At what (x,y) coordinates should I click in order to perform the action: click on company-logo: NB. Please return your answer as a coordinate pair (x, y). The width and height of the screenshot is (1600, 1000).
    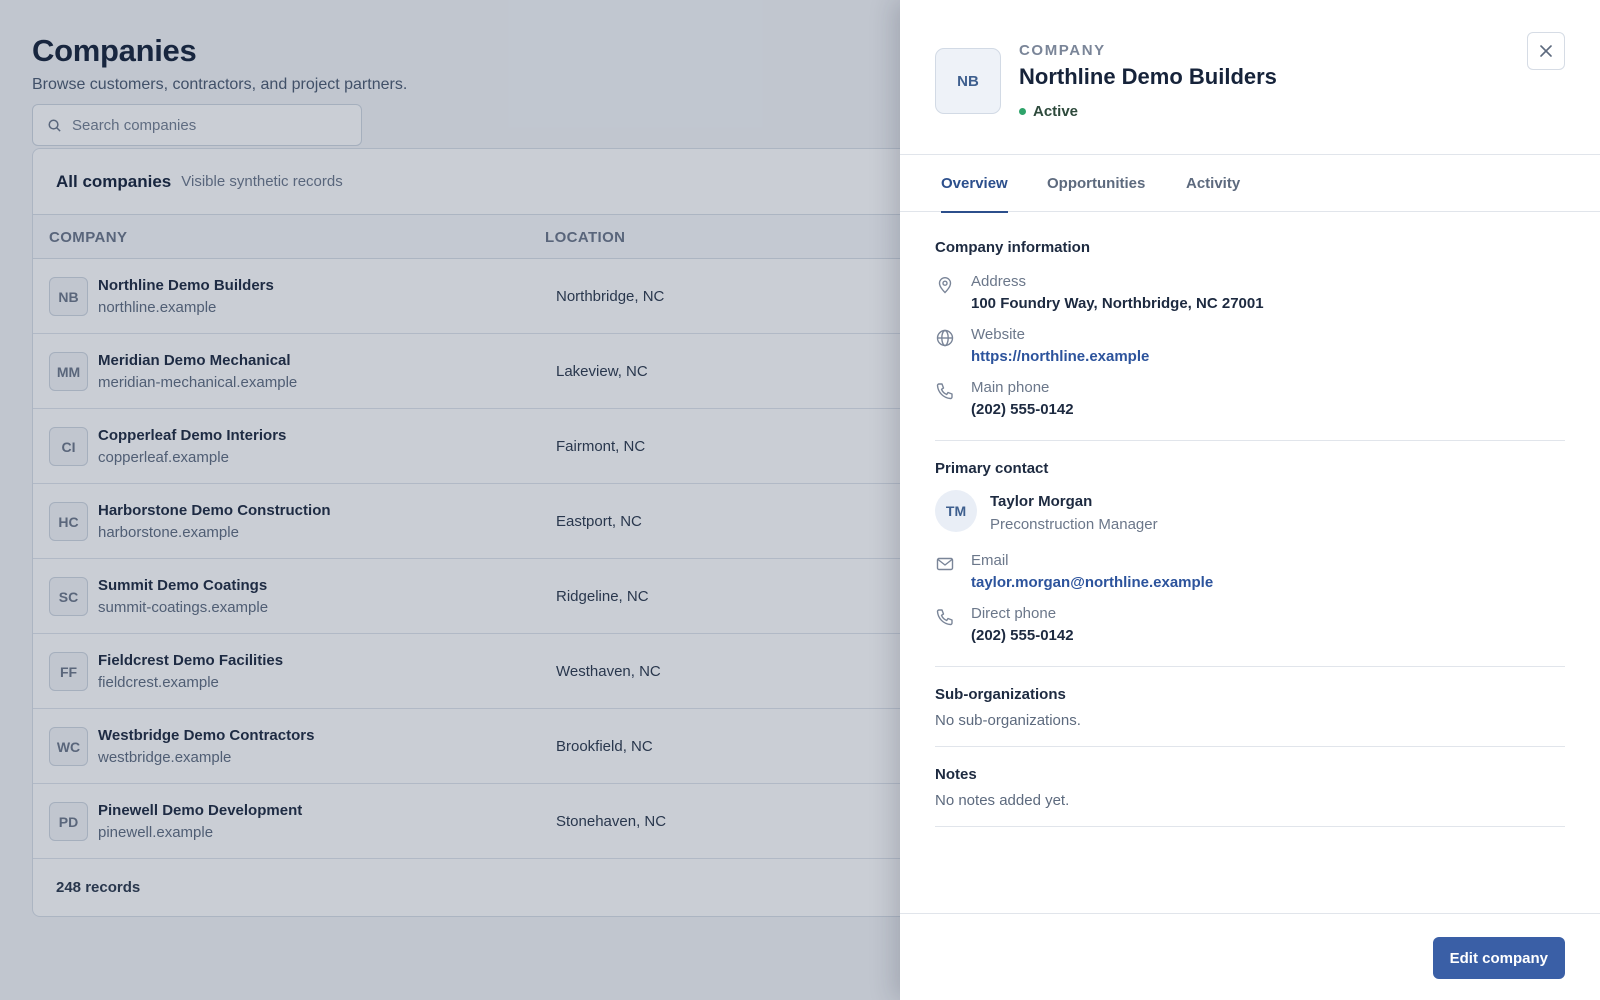
    Looking at the image, I should click on (968, 81).